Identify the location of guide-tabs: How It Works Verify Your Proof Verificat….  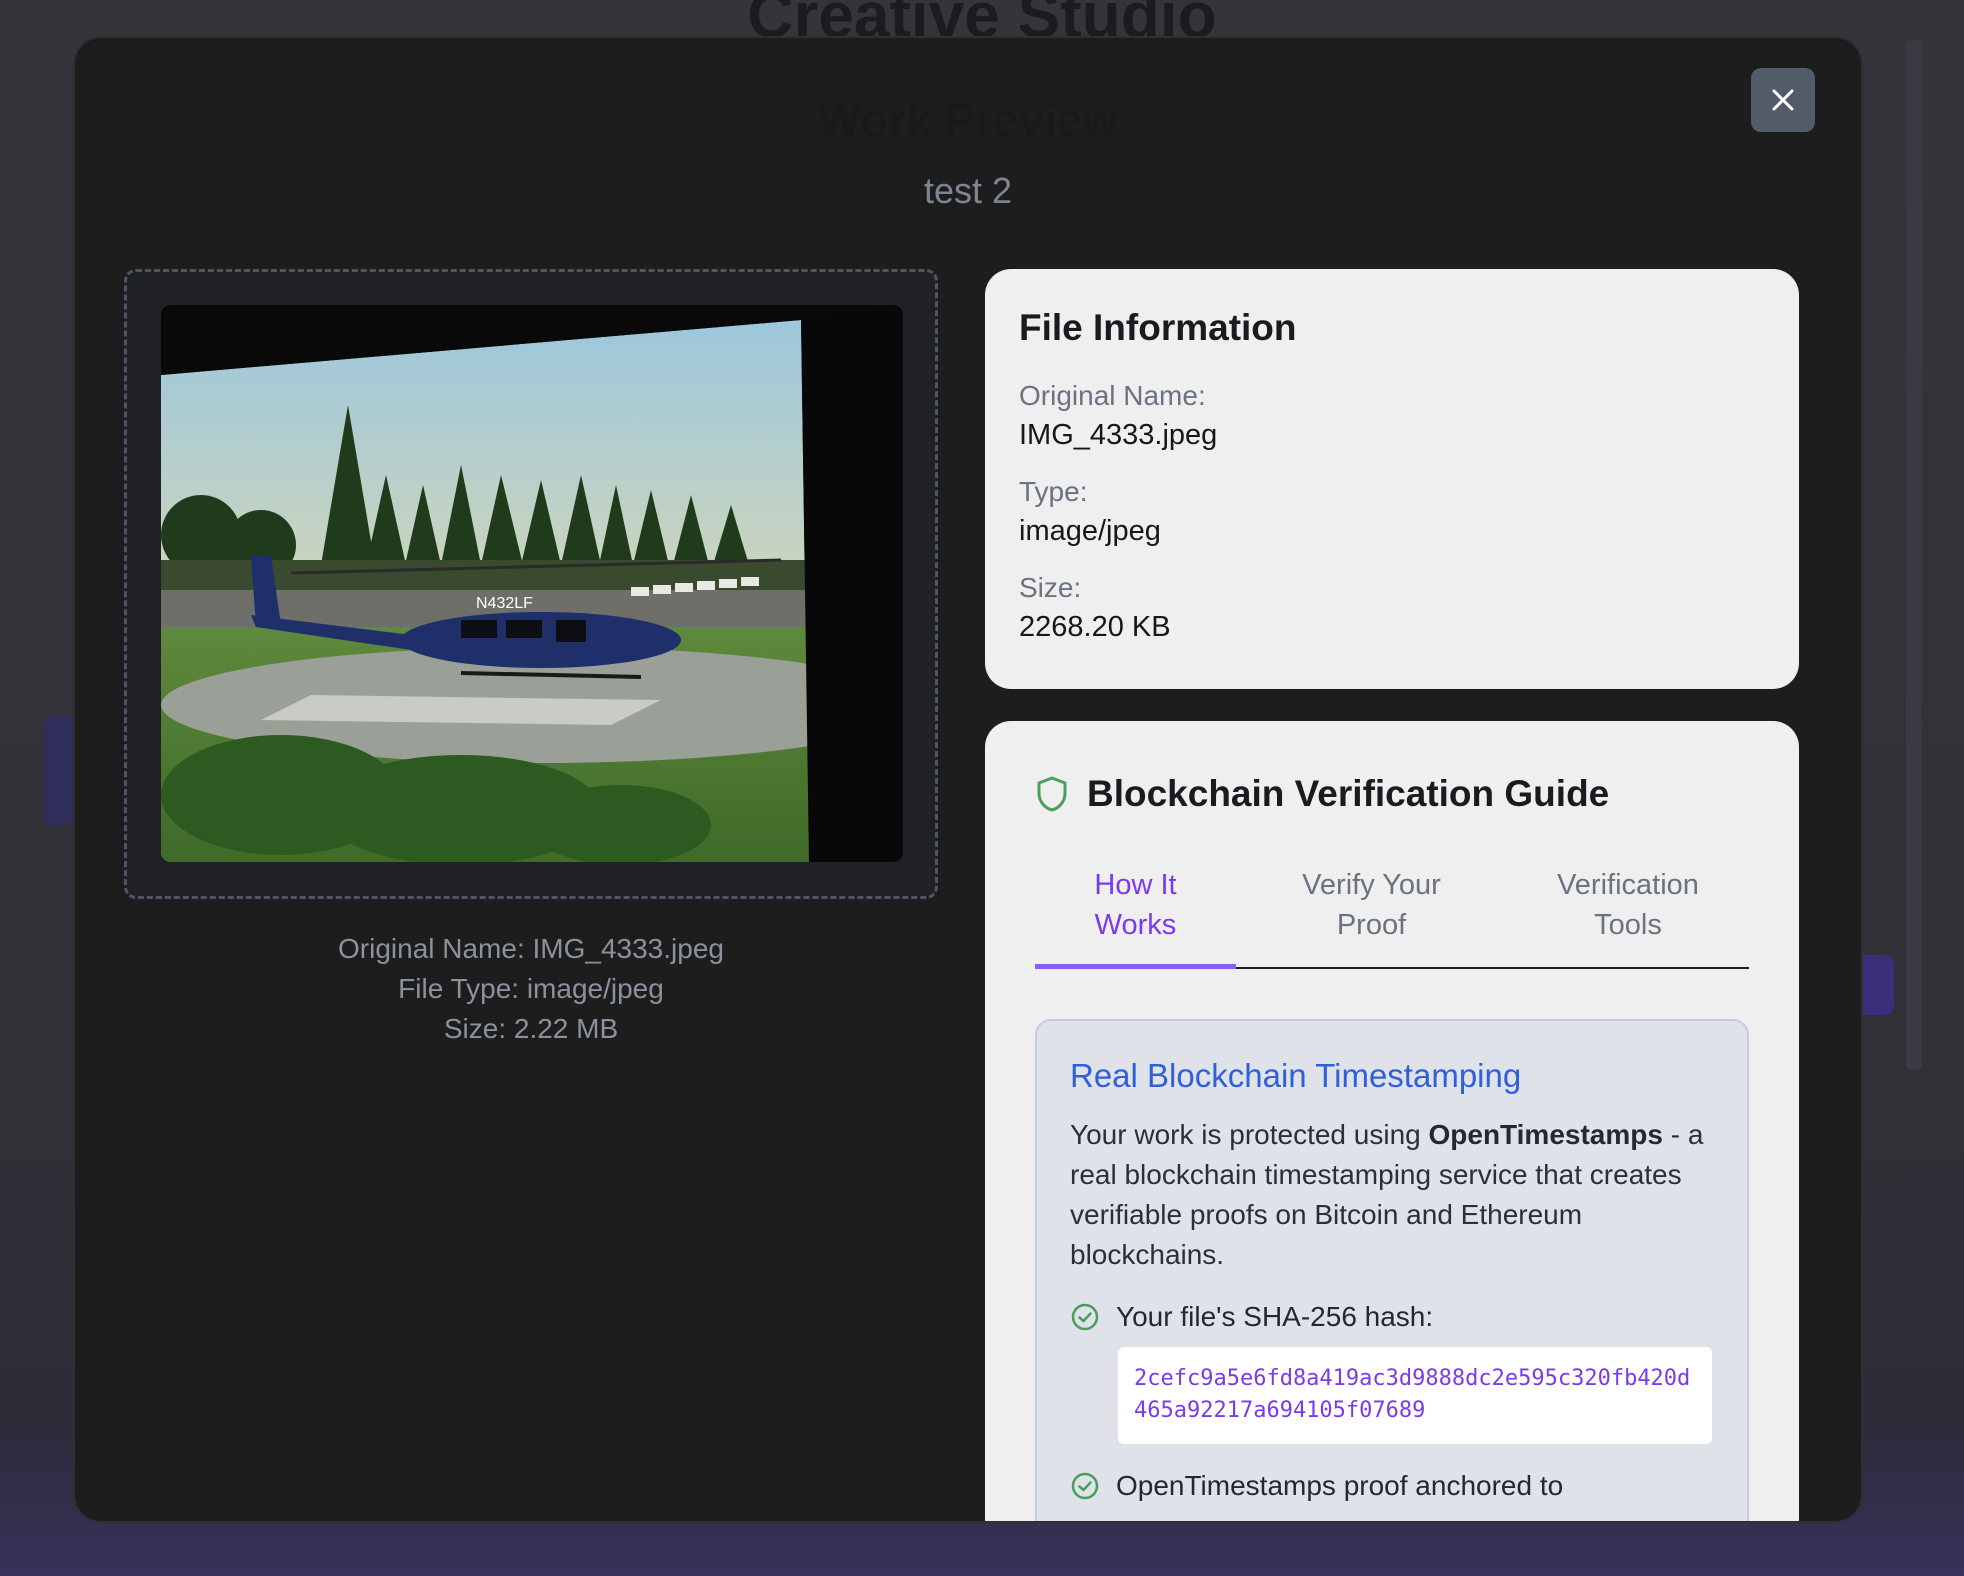
(1392, 913).